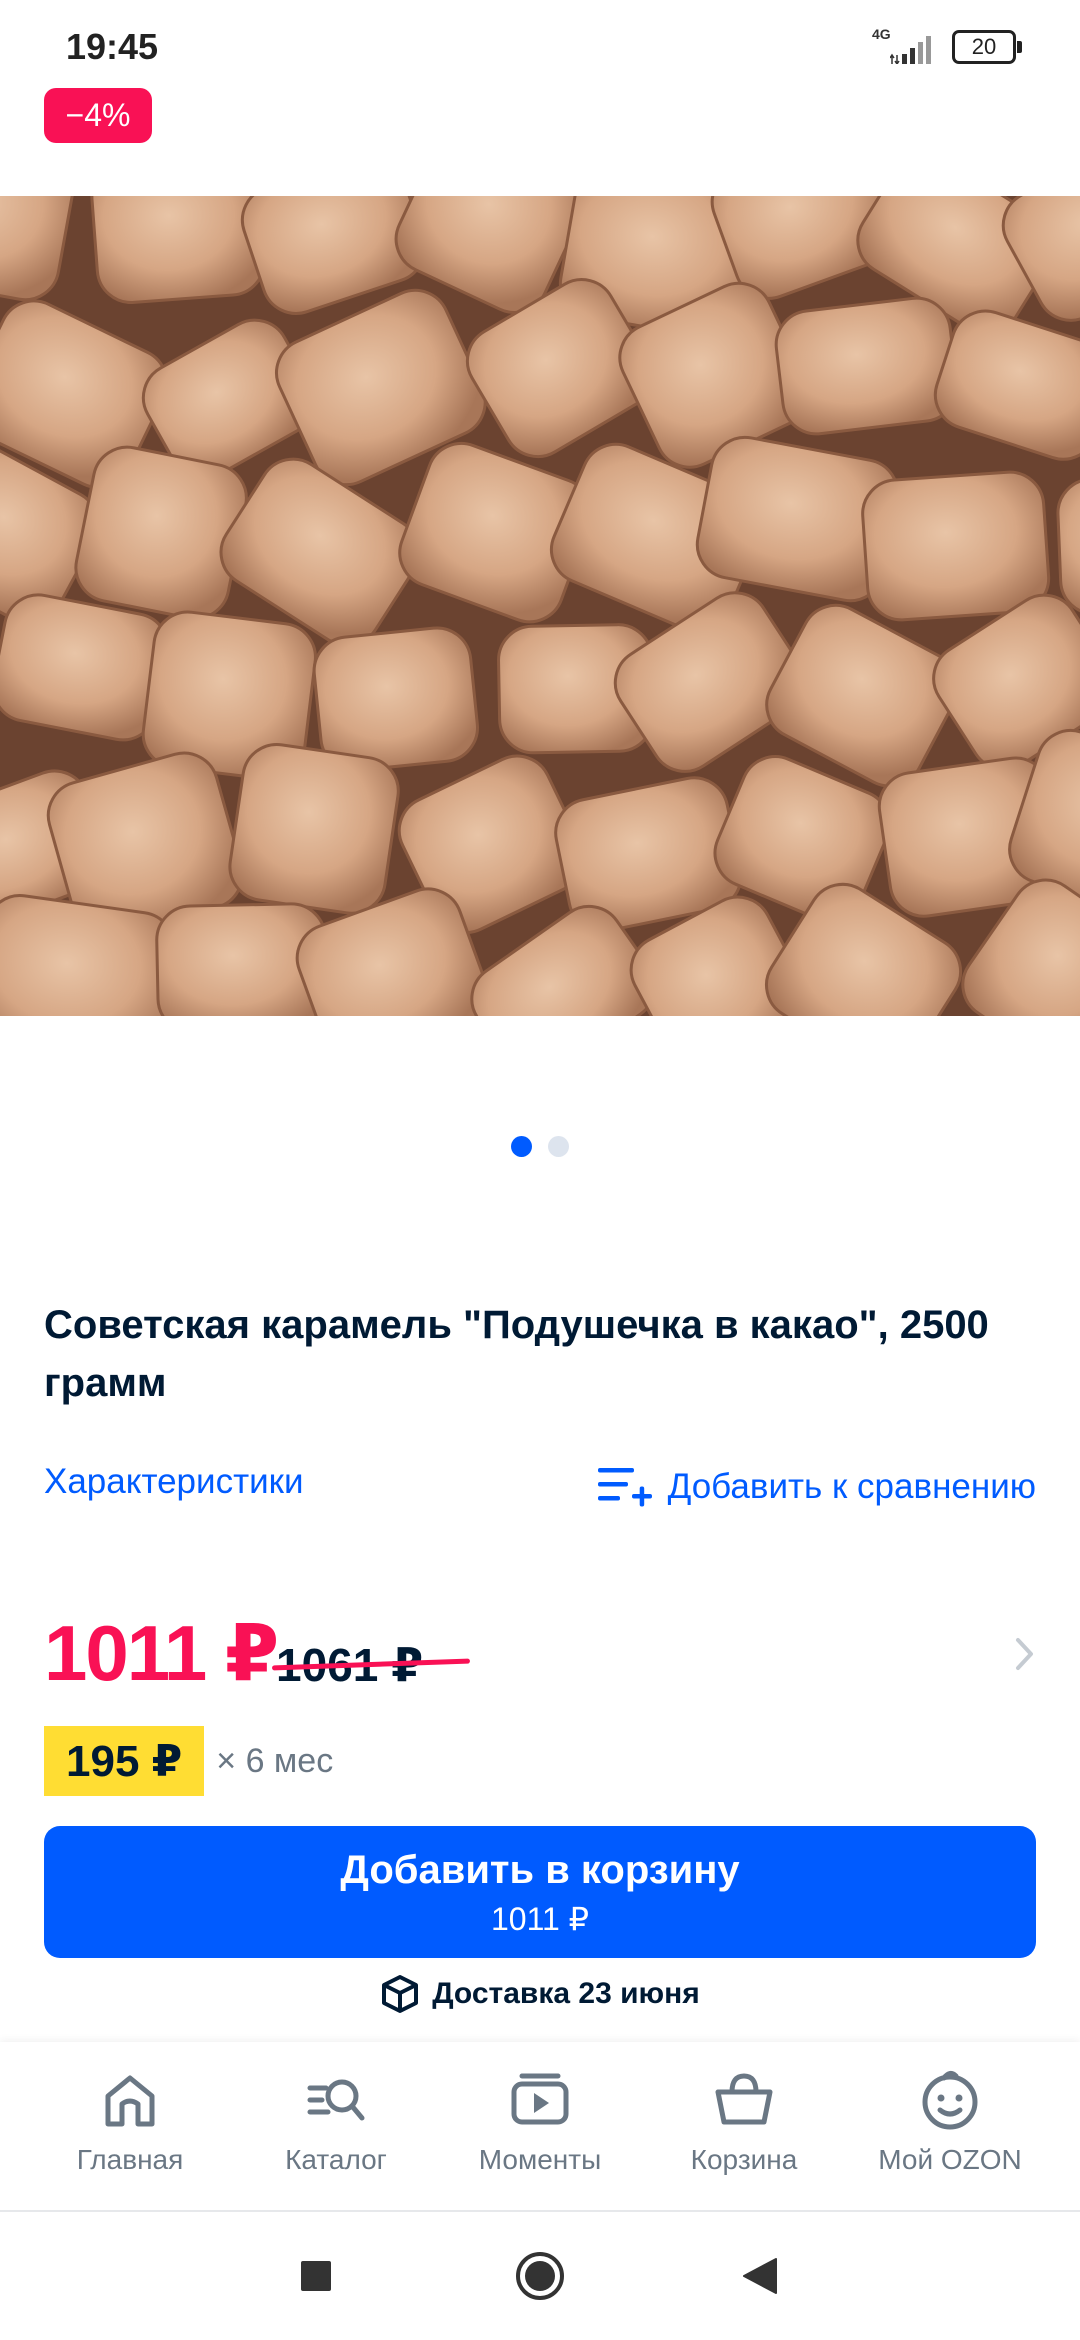 This screenshot has width=1080, height=2340. I want to click on add-to-cart-price: 1011 ₽, so click(540, 1919).